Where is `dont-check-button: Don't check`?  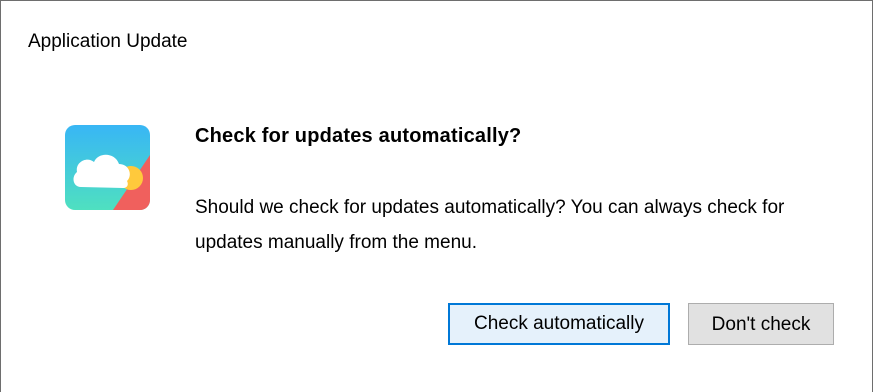
dont-check-button: Don't check is located at coordinates (761, 324).